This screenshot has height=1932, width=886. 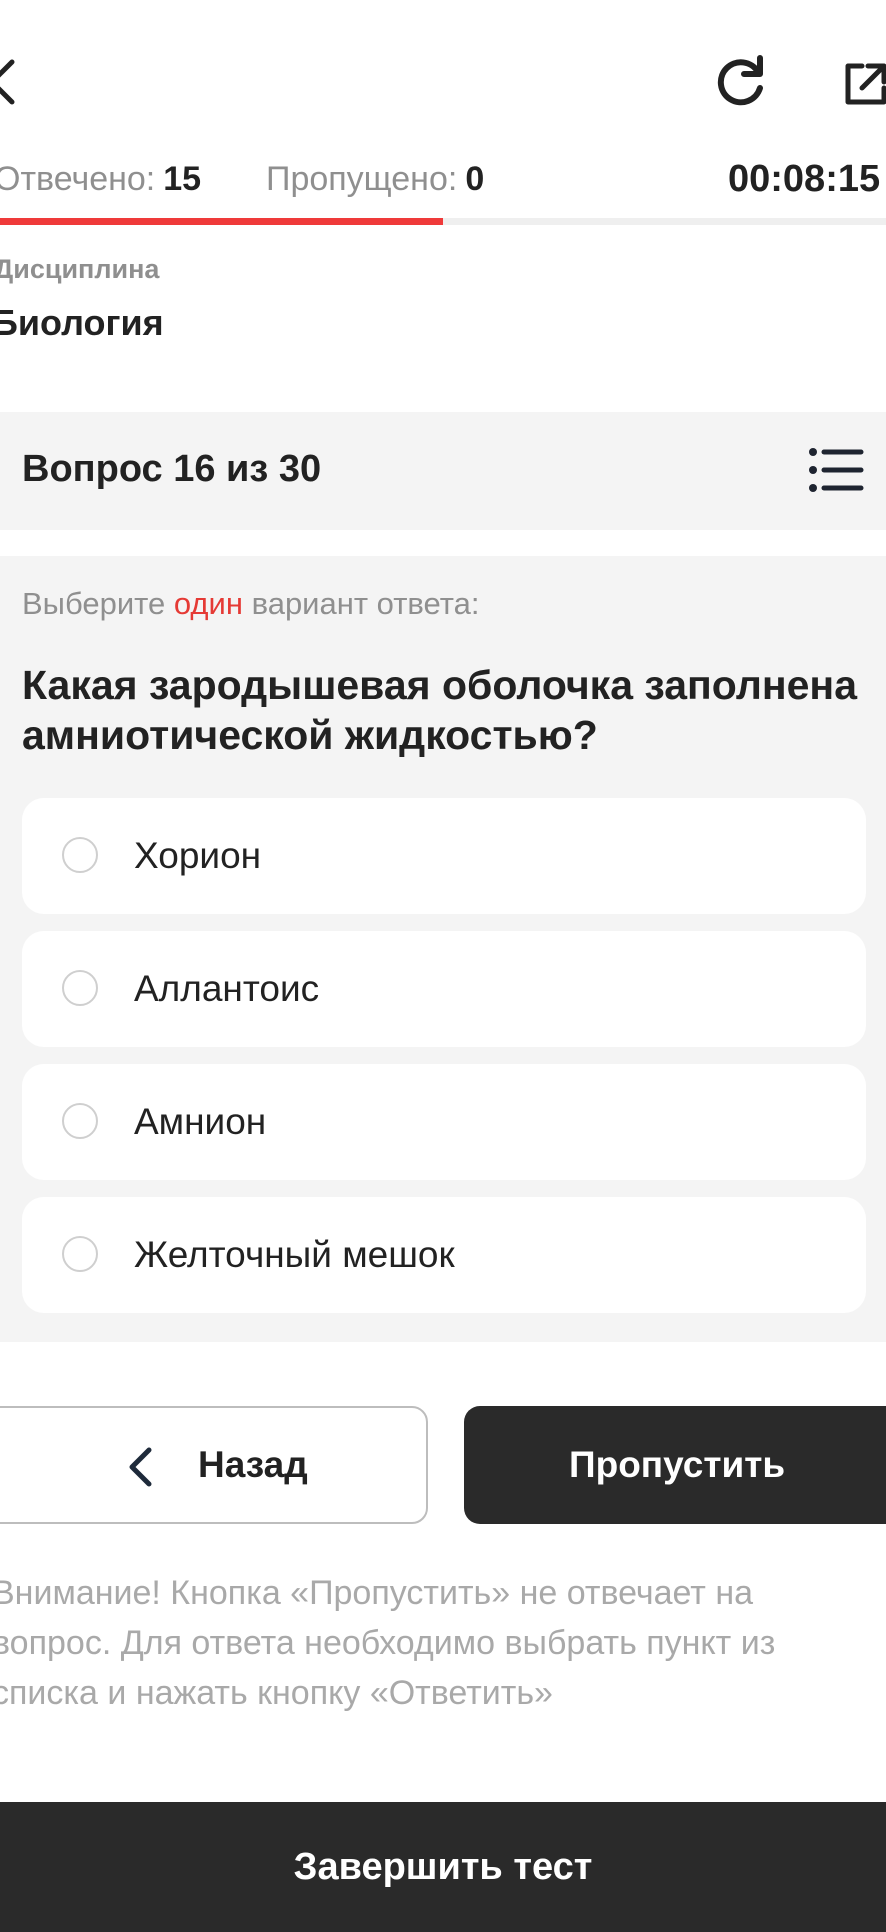 I want to click on answer-instruction: Выберите один вариант ответа:, so click(x=250, y=604).